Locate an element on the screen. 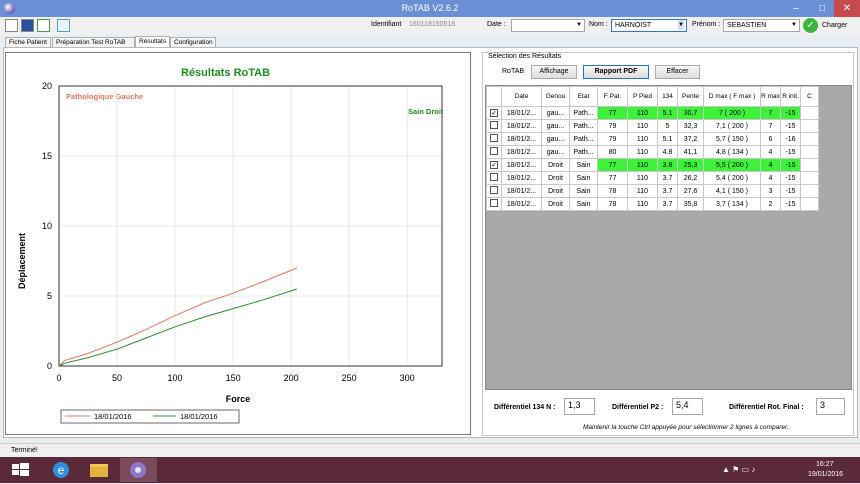 This screenshot has width=860, height=484. new-file-icon is located at coordinates (11, 25).